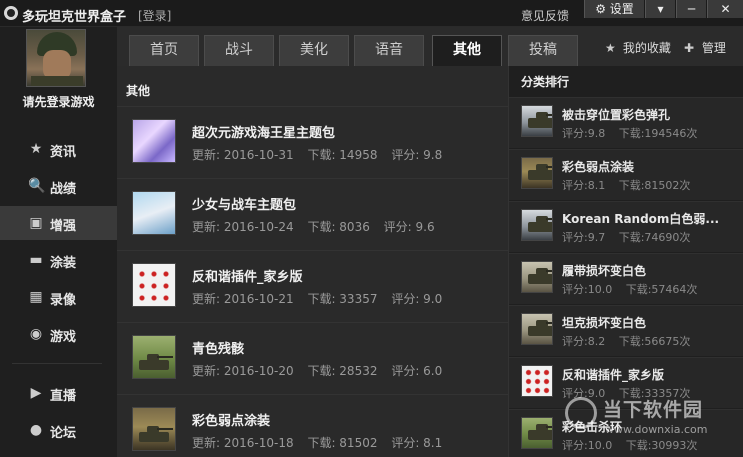 The image size is (743, 457). I want to click on item-downloads: 下载: 14958, so click(342, 155).